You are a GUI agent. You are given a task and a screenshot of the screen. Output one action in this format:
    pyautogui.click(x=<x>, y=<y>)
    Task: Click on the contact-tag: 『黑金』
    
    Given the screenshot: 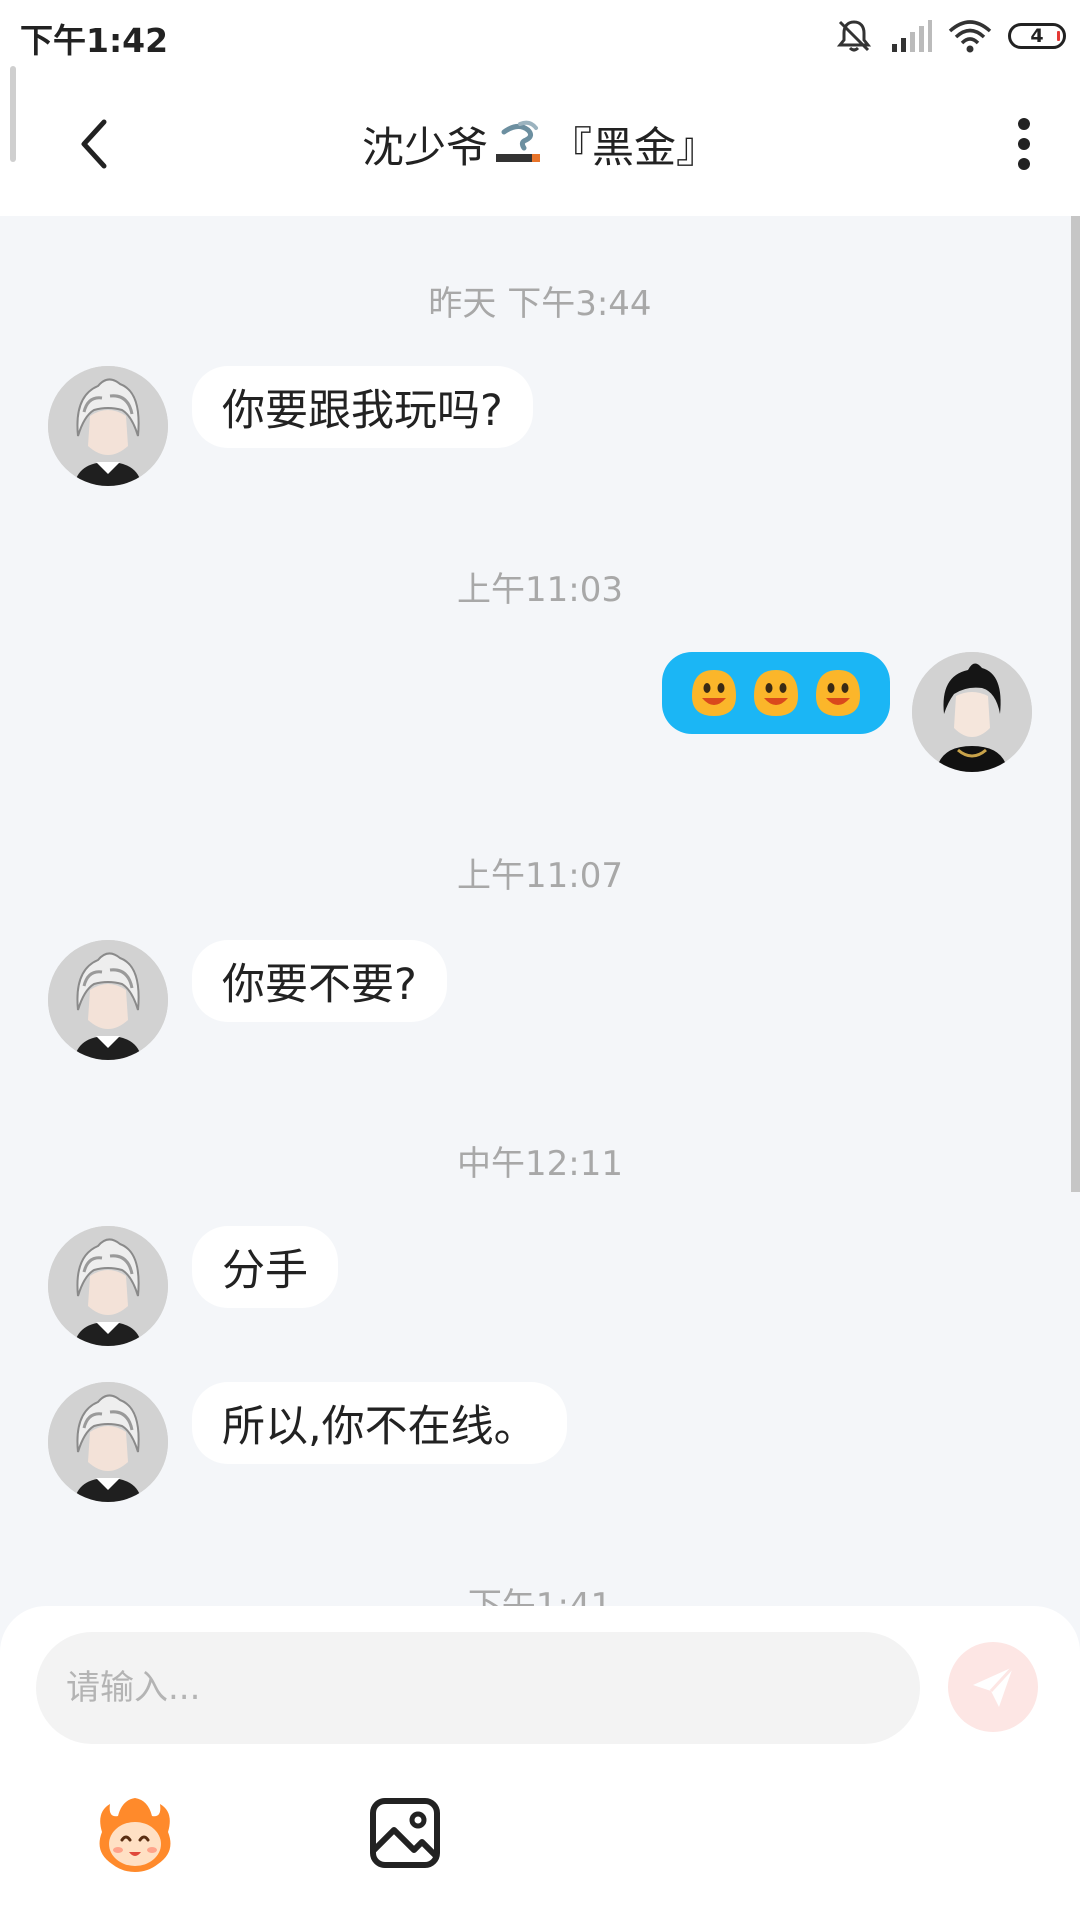 What is the action you would take?
    pyautogui.click(x=634, y=147)
    